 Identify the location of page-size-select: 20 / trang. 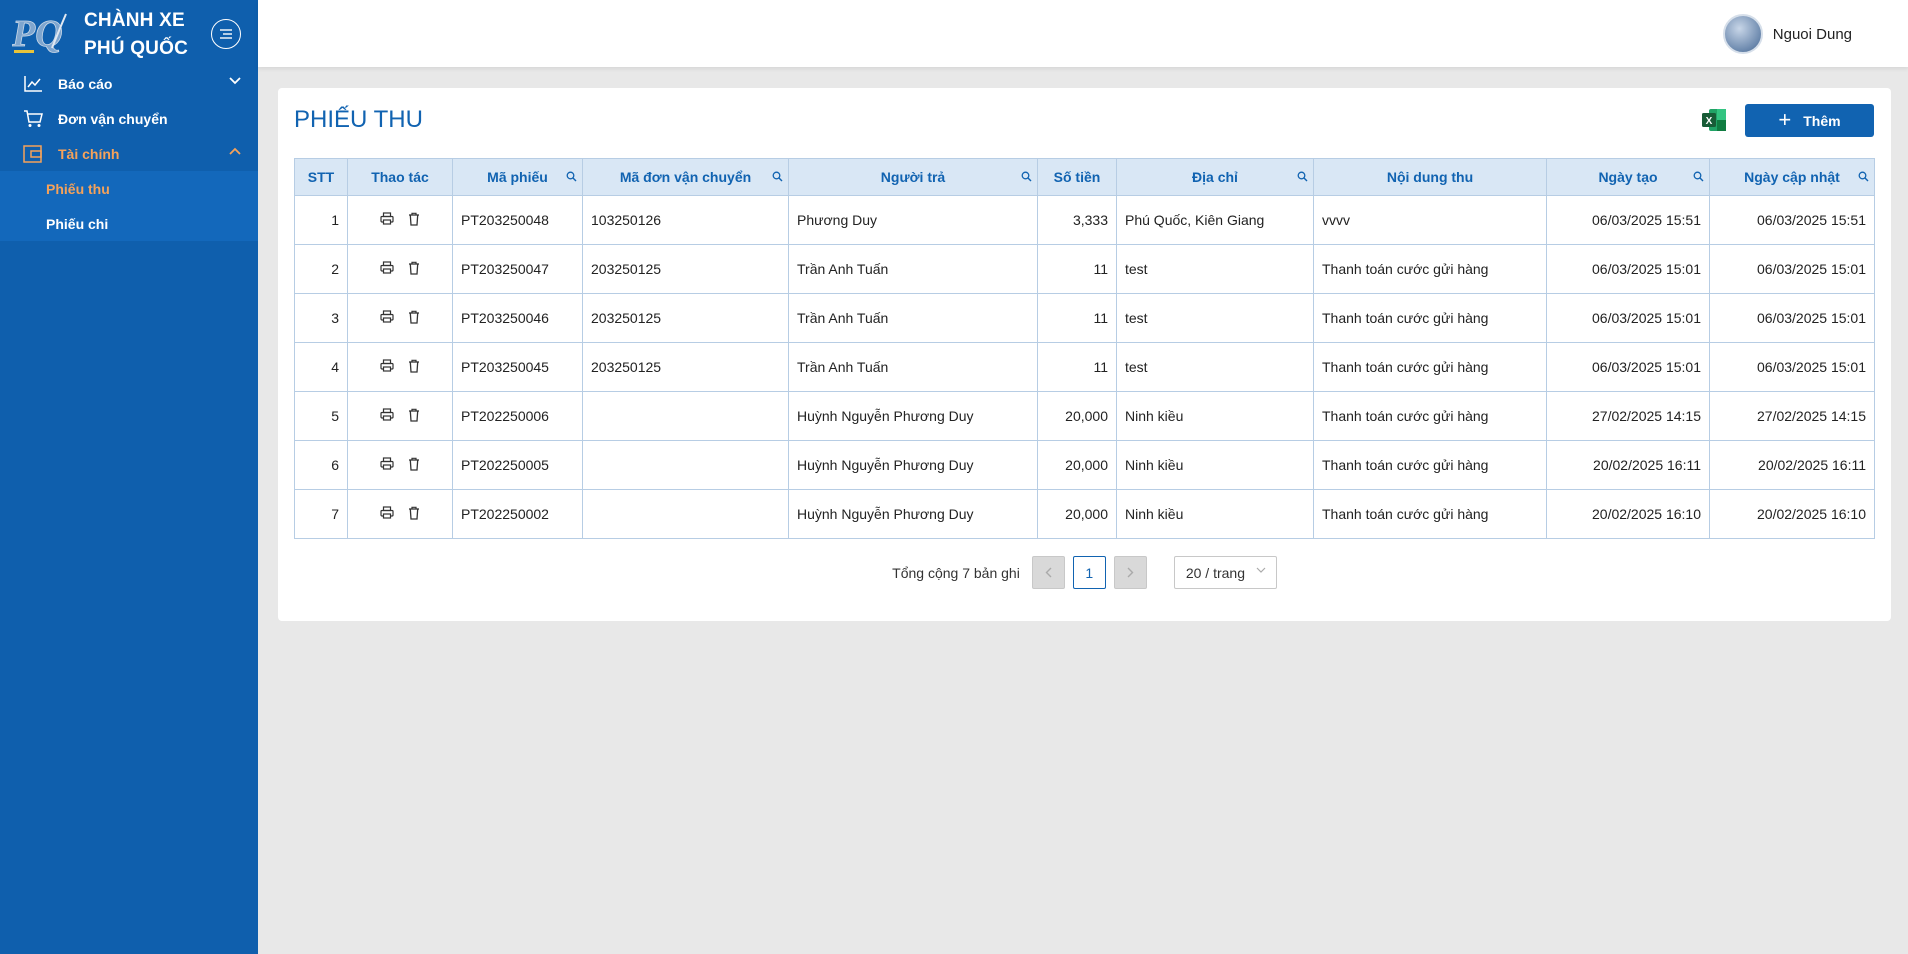
(1225, 572).